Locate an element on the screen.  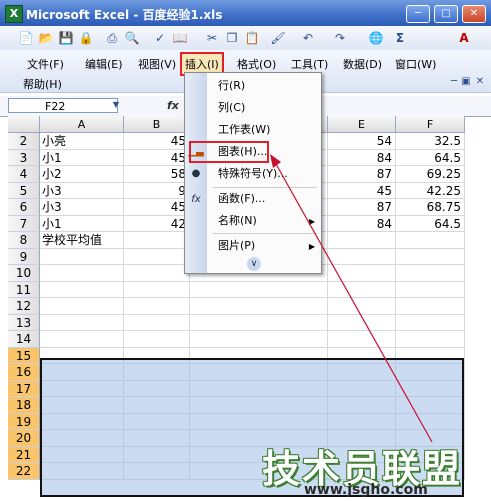
permission-icon: 🔒 is located at coordinates (86, 38).